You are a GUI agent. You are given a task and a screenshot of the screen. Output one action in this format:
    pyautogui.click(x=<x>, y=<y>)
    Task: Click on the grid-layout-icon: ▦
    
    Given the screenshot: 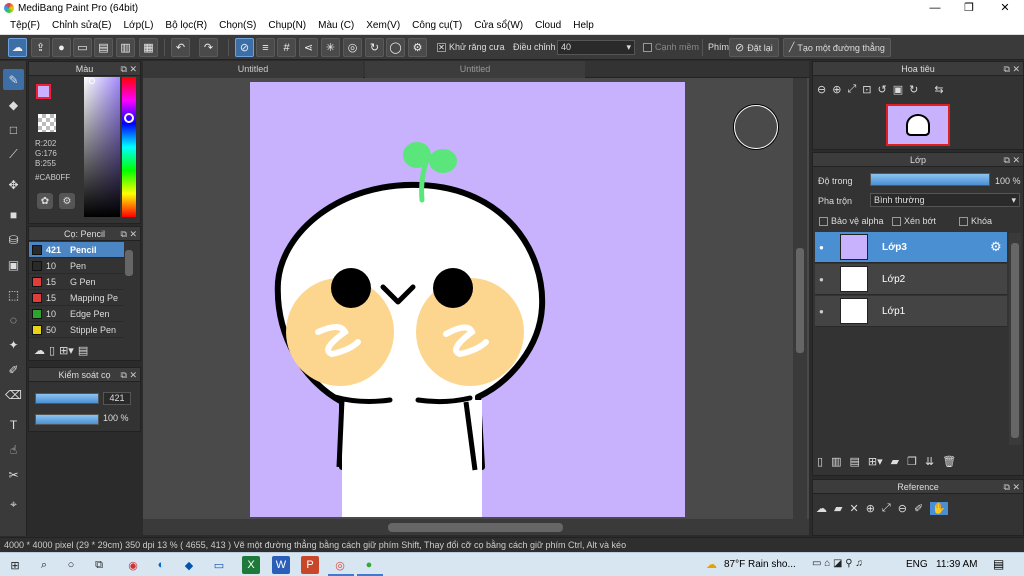 What is the action you would take?
    pyautogui.click(x=148, y=47)
    